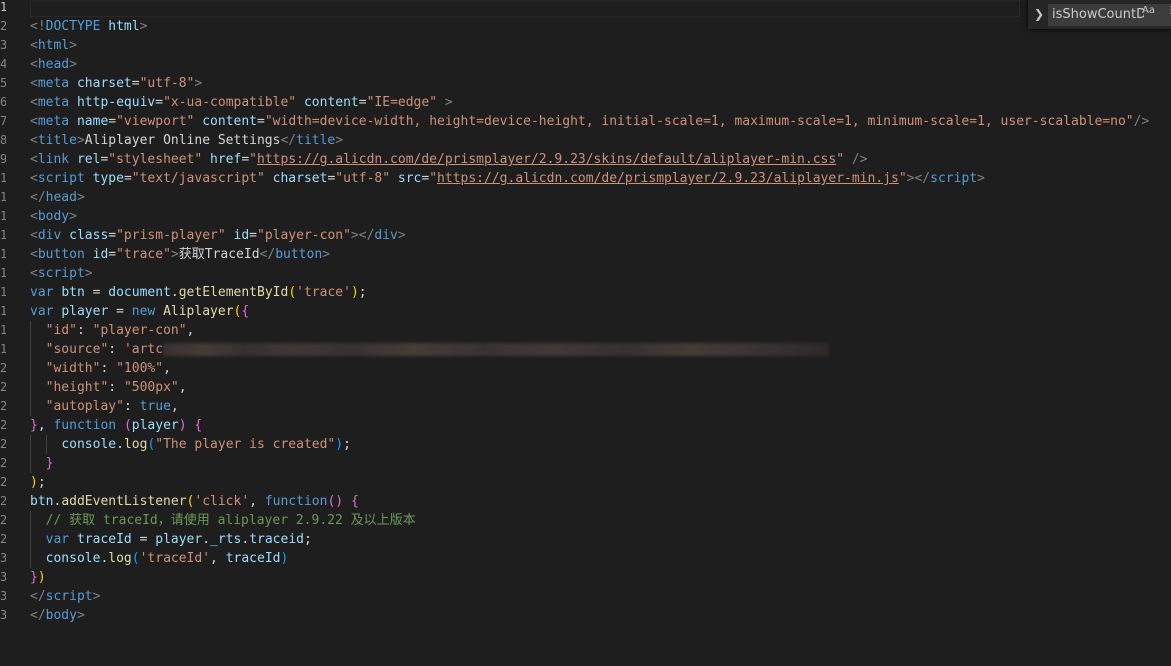 The width and height of the screenshot is (1171, 666). What do you see at coordinates (108, 387) in the screenshot?
I see `code-line: "height": "500px",` at bounding box center [108, 387].